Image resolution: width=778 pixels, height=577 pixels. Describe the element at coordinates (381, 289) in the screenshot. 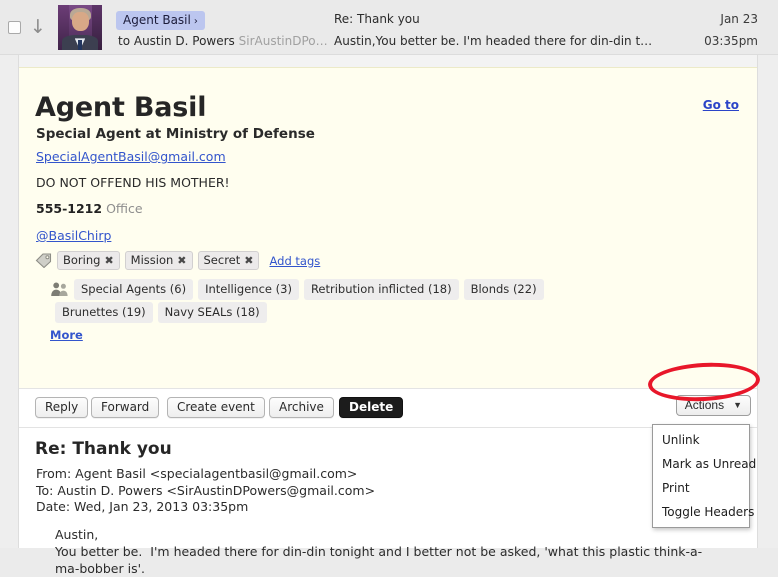

I see `group-chip: Retribution inflicted (18)` at that location.